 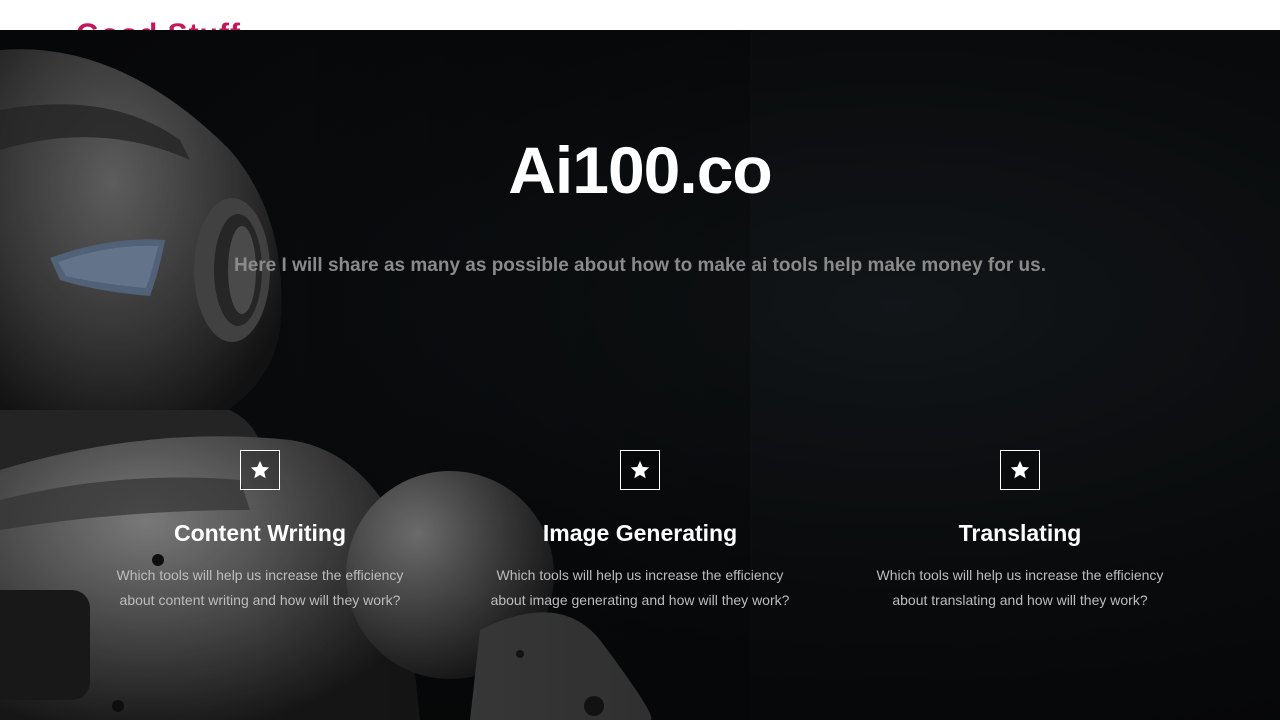 I want to click on feature-title: Image Generating, so click(x=640, y=533).